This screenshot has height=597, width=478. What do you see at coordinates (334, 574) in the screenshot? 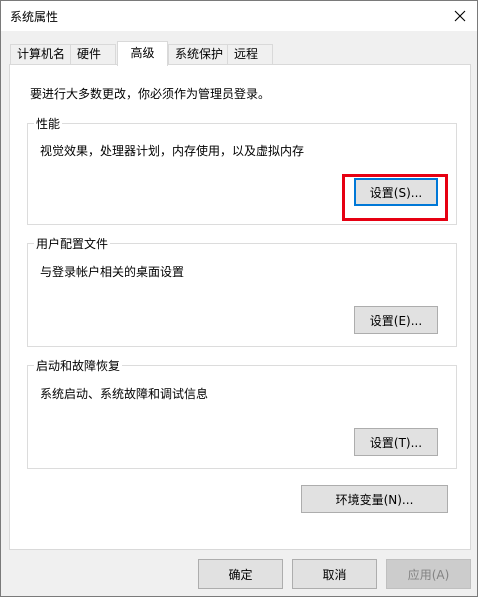
I see `cancel-button: 取消` at bounding box center [334, 574].